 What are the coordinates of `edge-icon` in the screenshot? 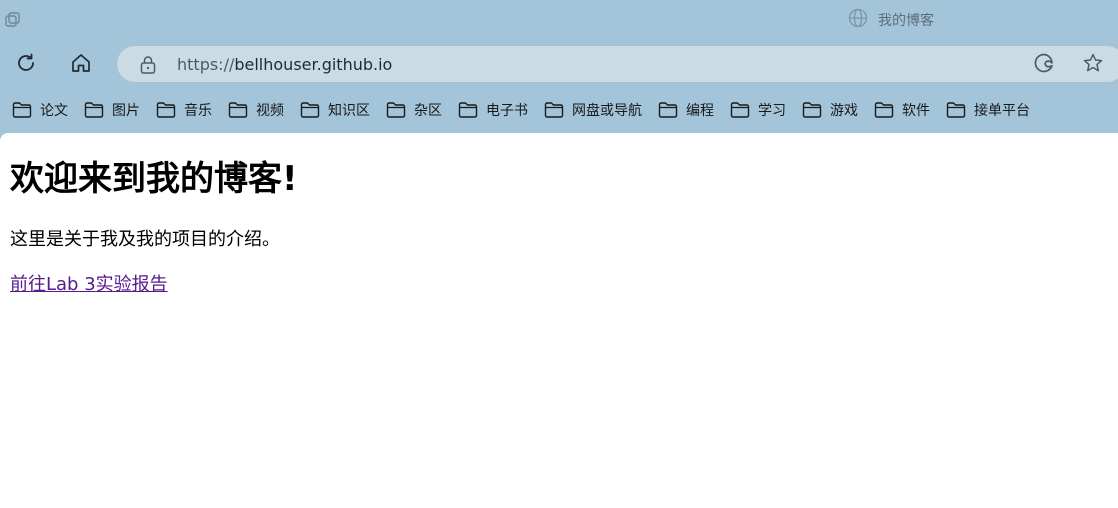 It's located at (1044, 65).